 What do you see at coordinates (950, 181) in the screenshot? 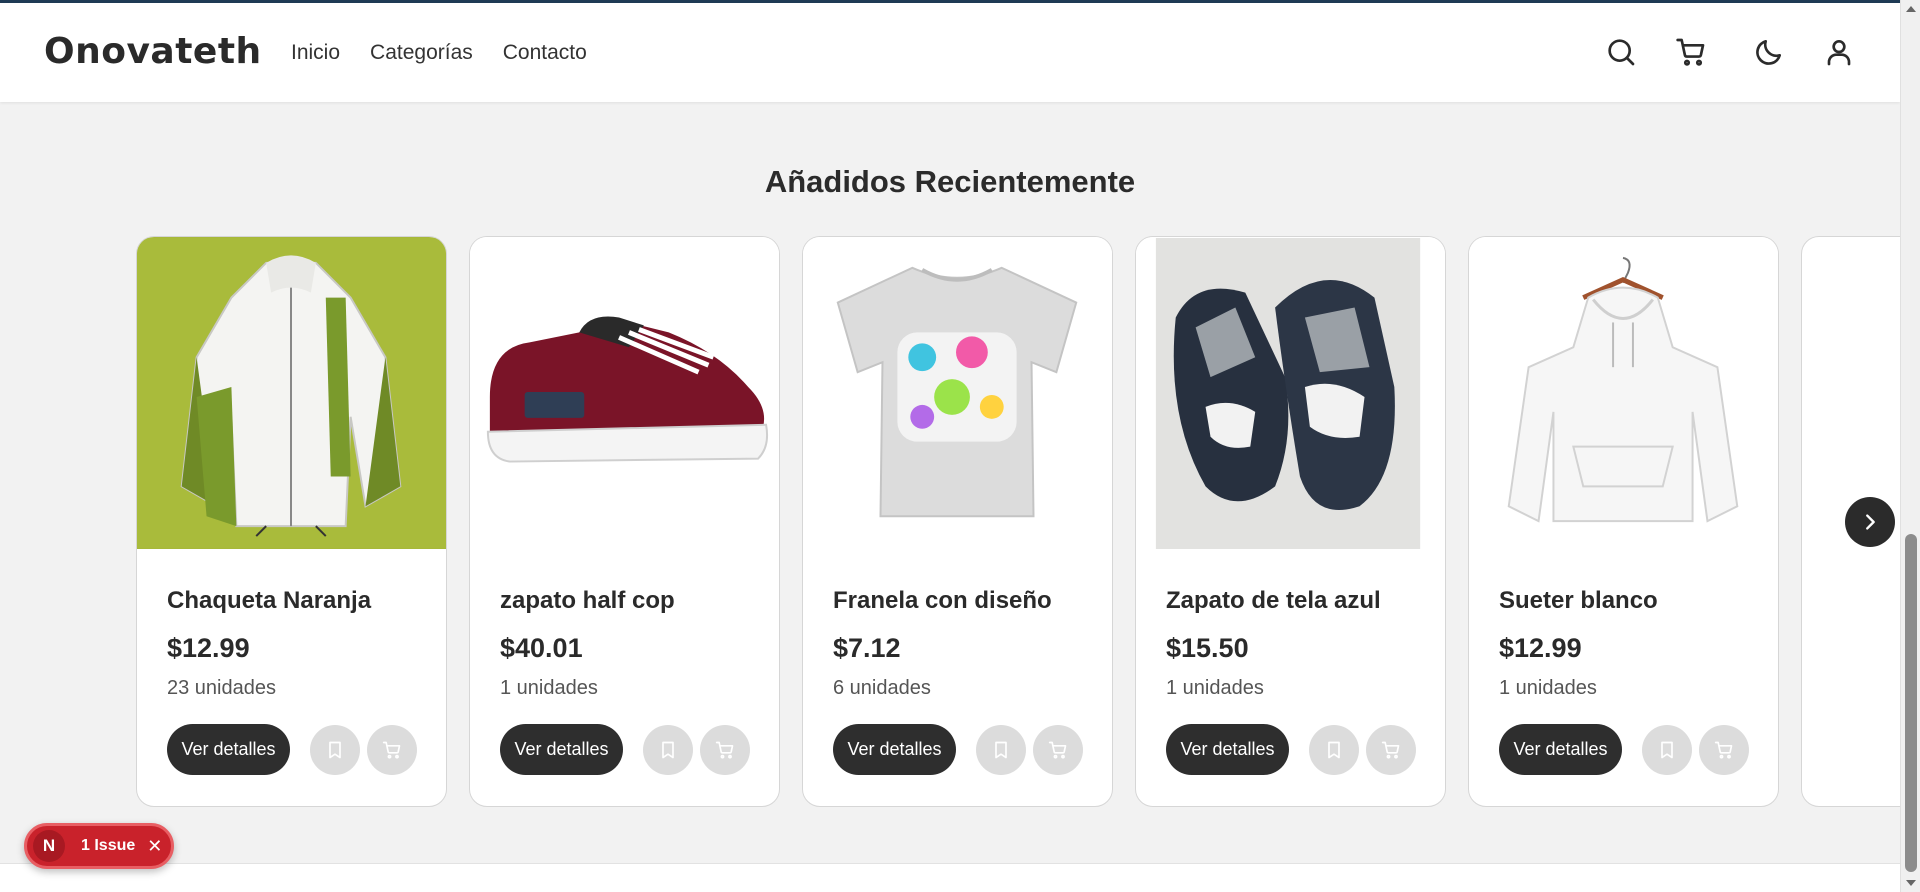
I see `section-title: Añadidos Recientemente` at bounding box center [950, 181].